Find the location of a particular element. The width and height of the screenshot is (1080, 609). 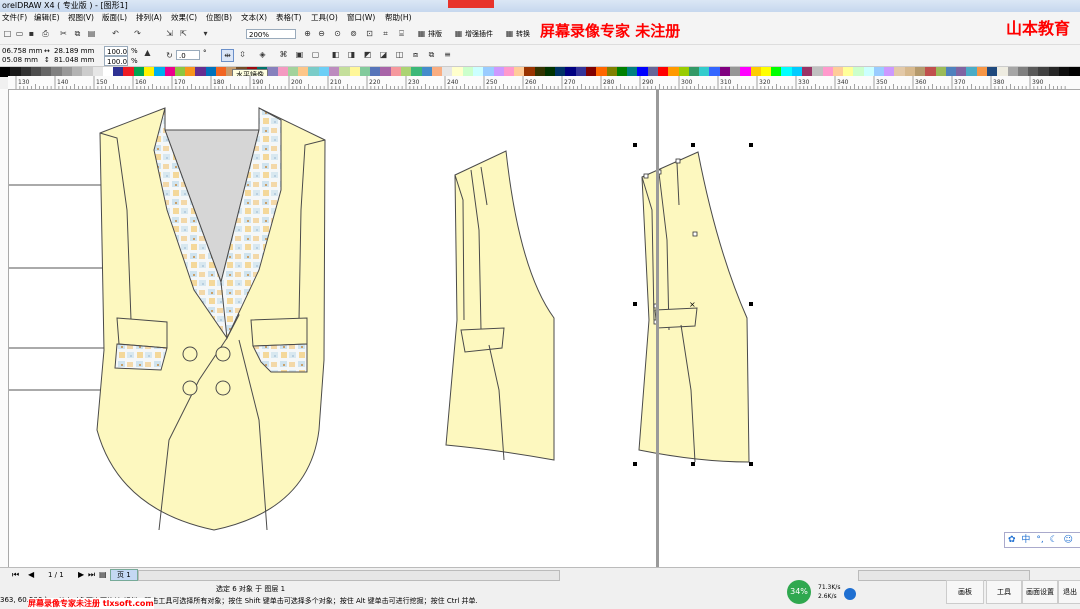

watermark-center: 屏幕录像专家 未注册 is located at coordinates (610, 31).